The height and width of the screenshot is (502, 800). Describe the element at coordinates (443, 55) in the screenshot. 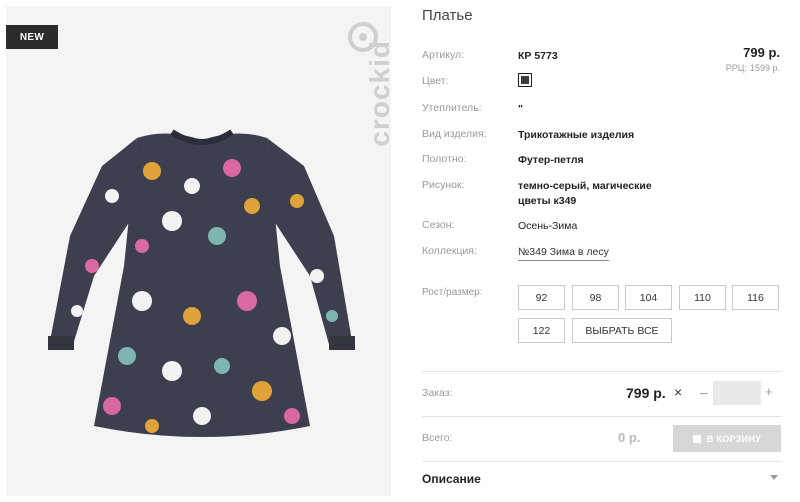

I see `attr-article-label: Артикул:` at that location.